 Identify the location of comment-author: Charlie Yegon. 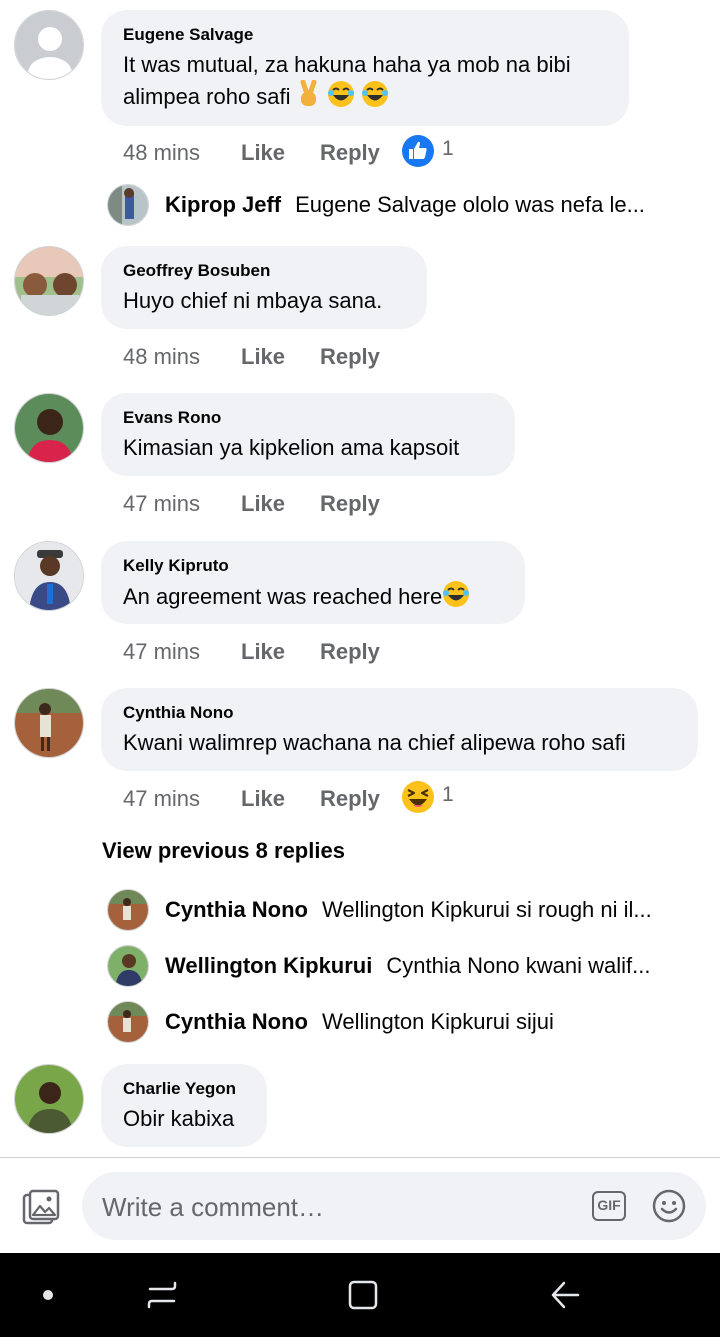
(184, 1089).